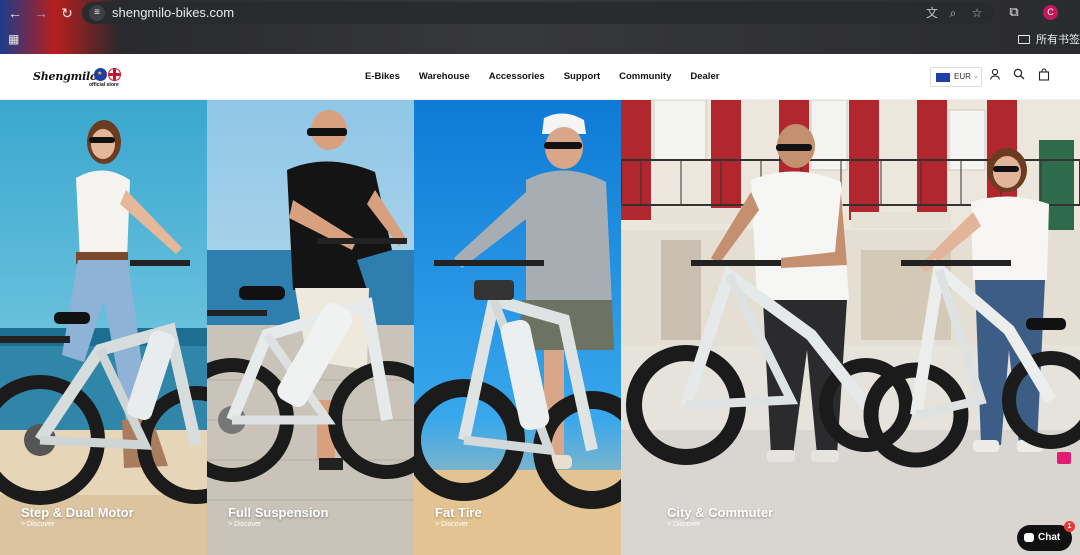 This screenshot has height=555, width=1080. I want to click on url-text: shengmilo-bikes.com, so click(173, 13).